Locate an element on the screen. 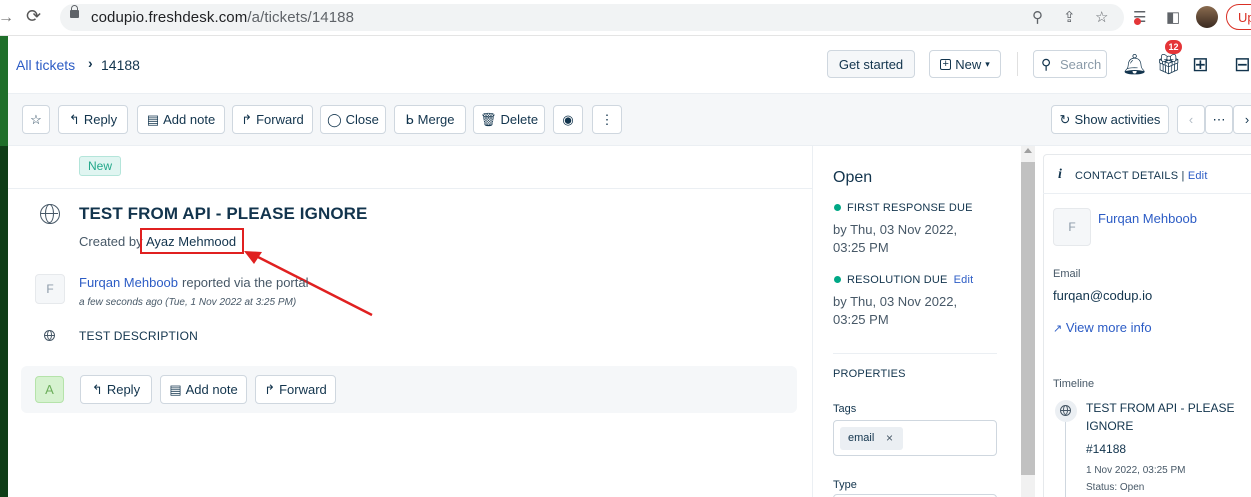 This screenshot has height=497, width=1251. show-activities-button: ↻ Show activities is located at coordinates (1110, 119).